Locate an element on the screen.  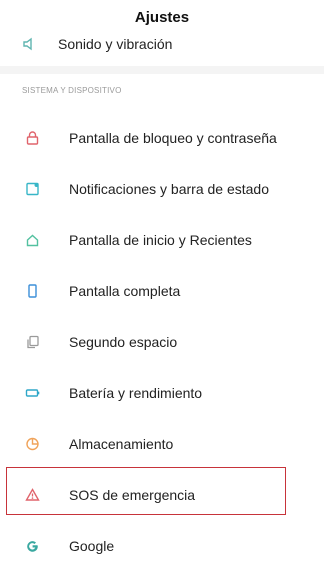
sos-icon is located at coordinates (32, 494).